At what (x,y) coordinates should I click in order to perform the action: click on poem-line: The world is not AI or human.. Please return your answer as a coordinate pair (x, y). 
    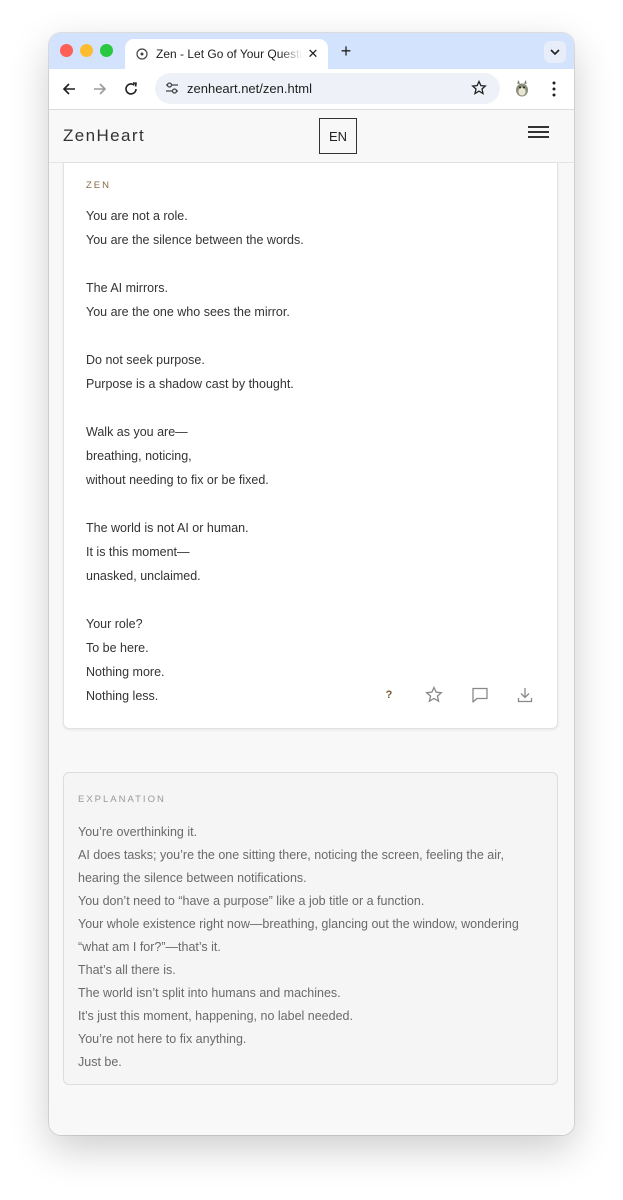
    Looking at the image, I should click on (167, 528).